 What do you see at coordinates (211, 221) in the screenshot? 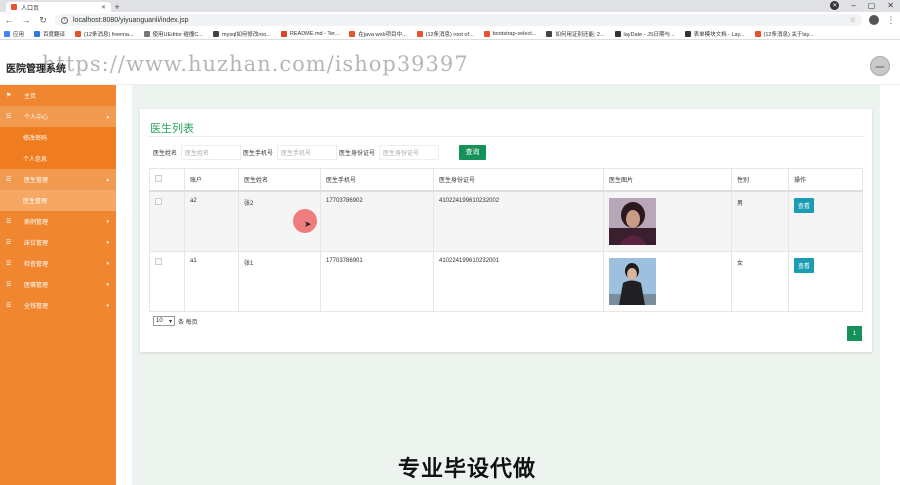
I see `account-cell: a2` at bounding box center [211, 221].